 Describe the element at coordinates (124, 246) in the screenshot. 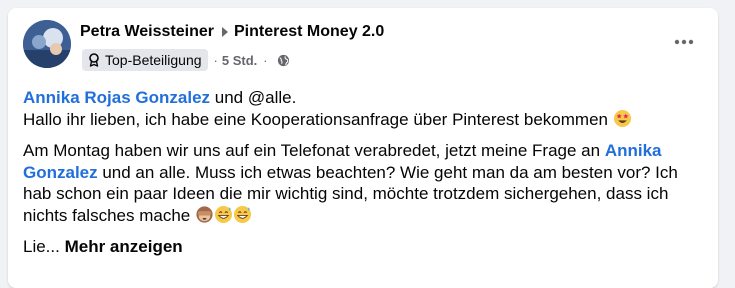

I see `see-more-button: Mehr anzeigen` at that location.